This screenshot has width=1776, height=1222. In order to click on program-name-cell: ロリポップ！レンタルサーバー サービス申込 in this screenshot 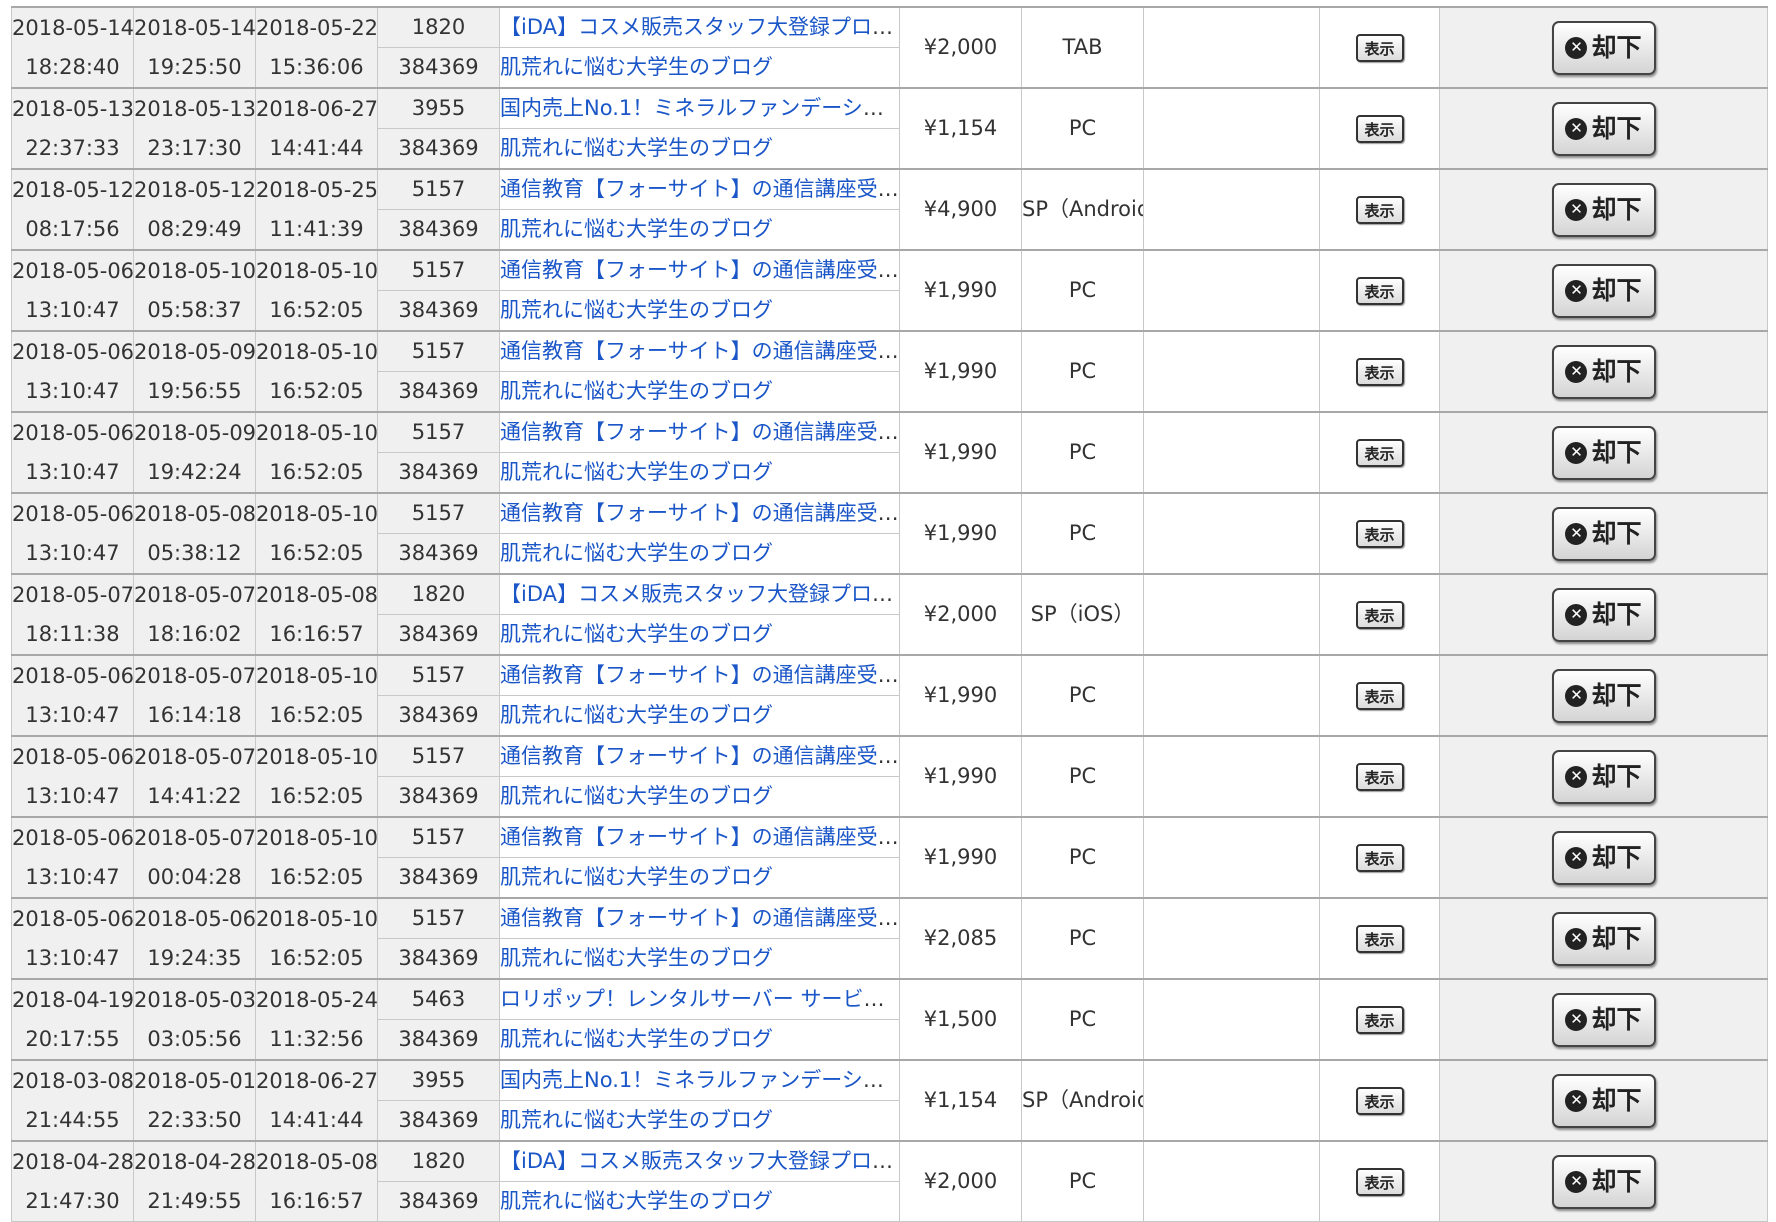, I will do `click(699, 999)`.